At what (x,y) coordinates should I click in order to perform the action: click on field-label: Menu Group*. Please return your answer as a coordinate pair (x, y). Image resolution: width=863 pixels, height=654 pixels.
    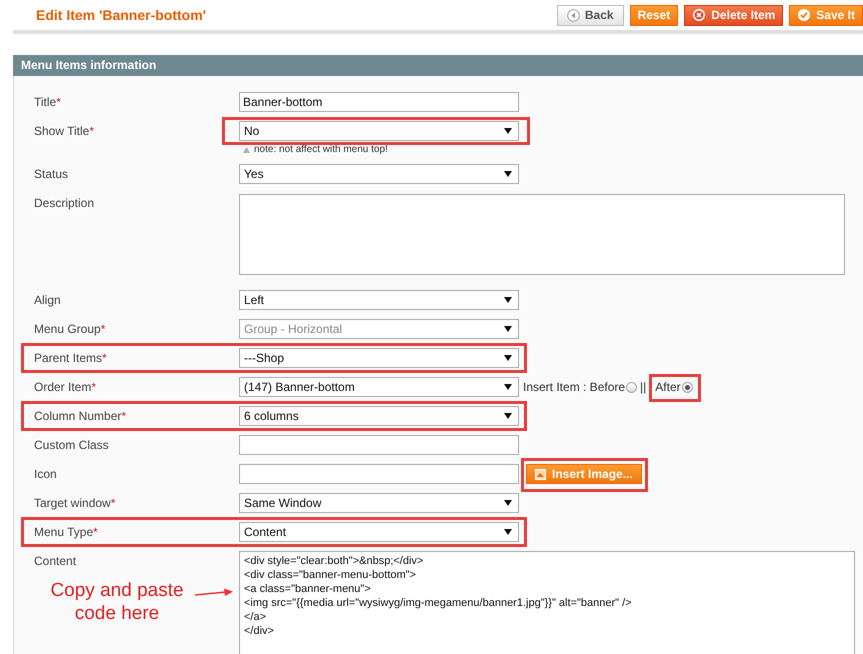
    Looking at the image, I should click on (70, 329).